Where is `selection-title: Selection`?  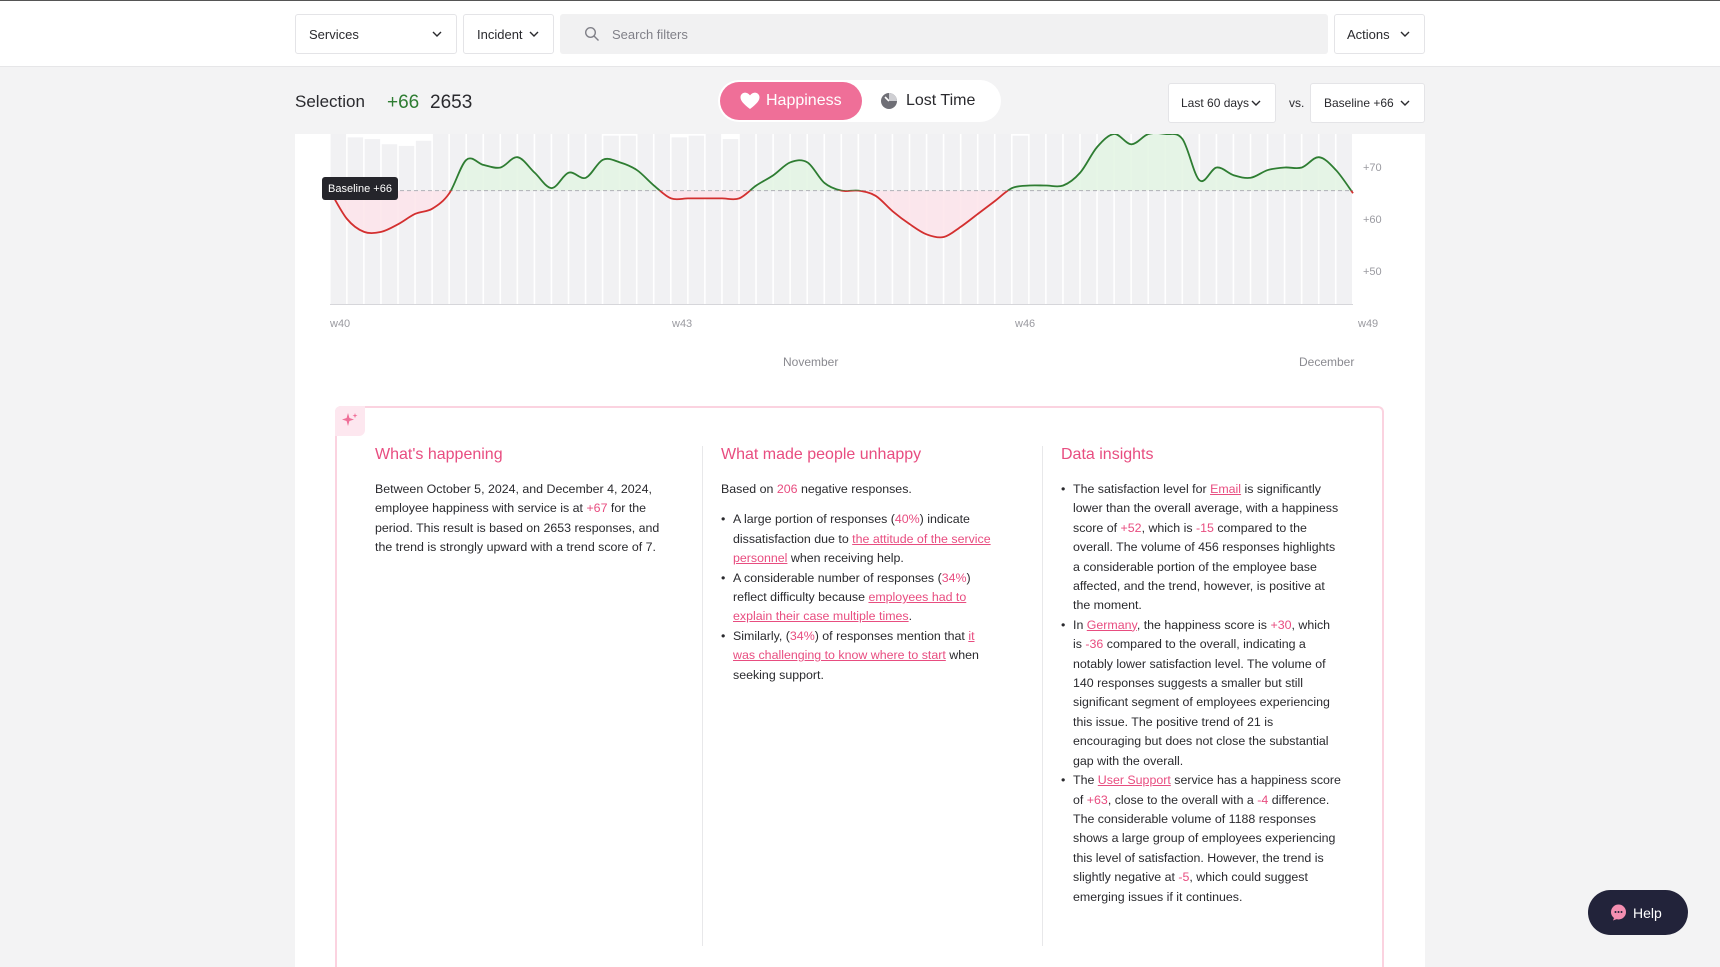 selection-title: Selection is located at coordinates (330, 101).